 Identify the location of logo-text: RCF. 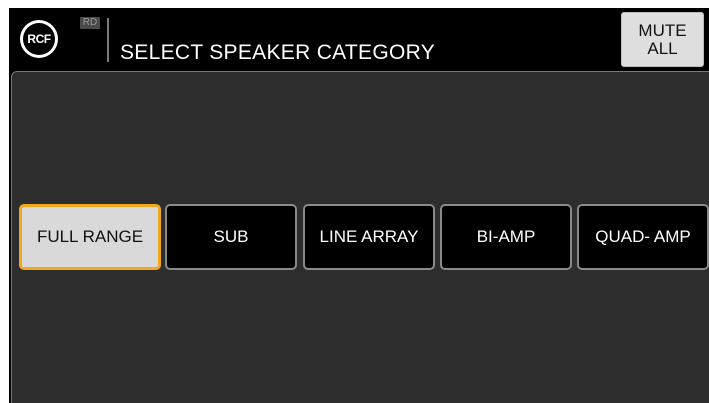
(39, 39).